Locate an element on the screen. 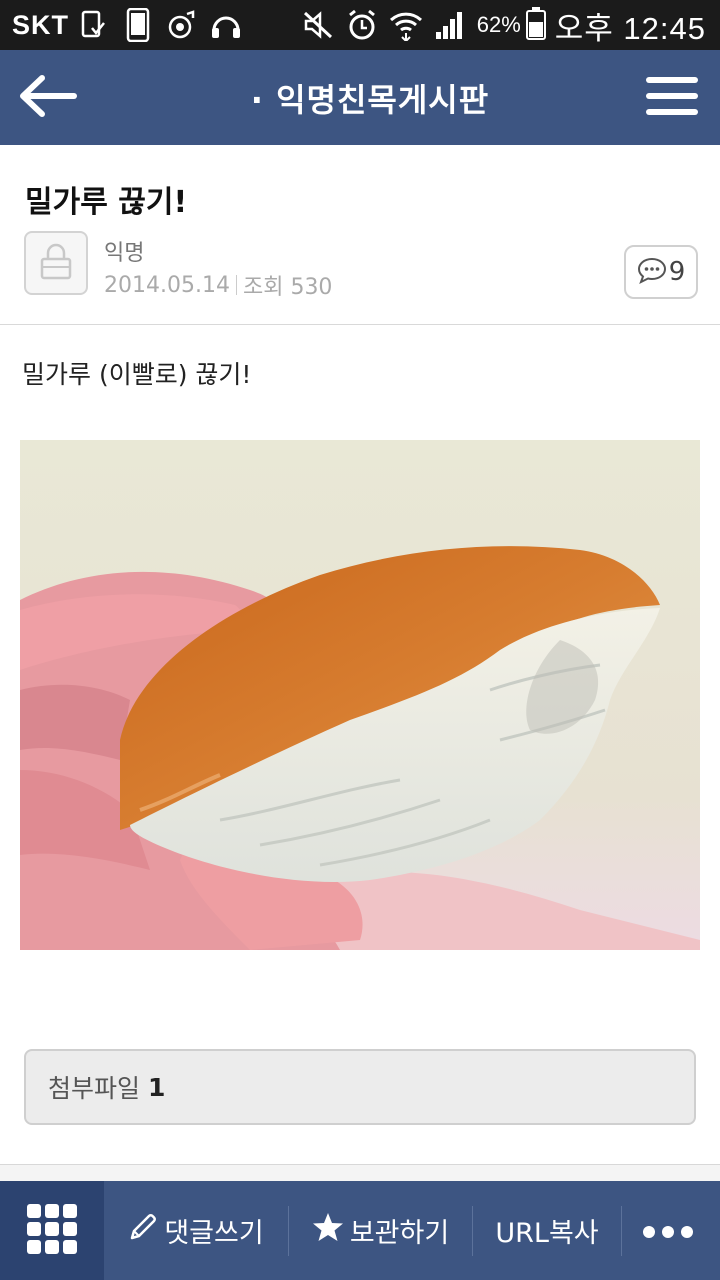  section-divider is located at coordinates (360, 1172).